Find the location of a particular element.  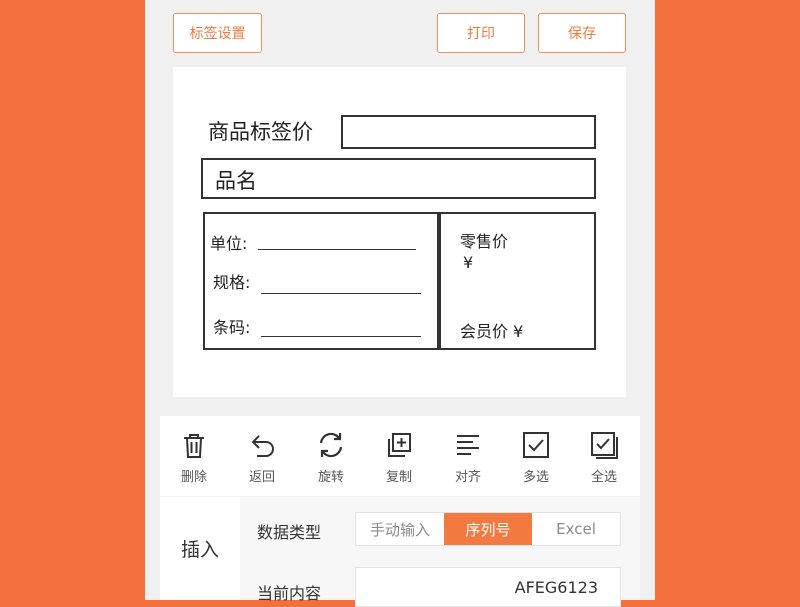

data-type-selector: 手动输入 序列号 Excel is located at coordinates (488, 529).